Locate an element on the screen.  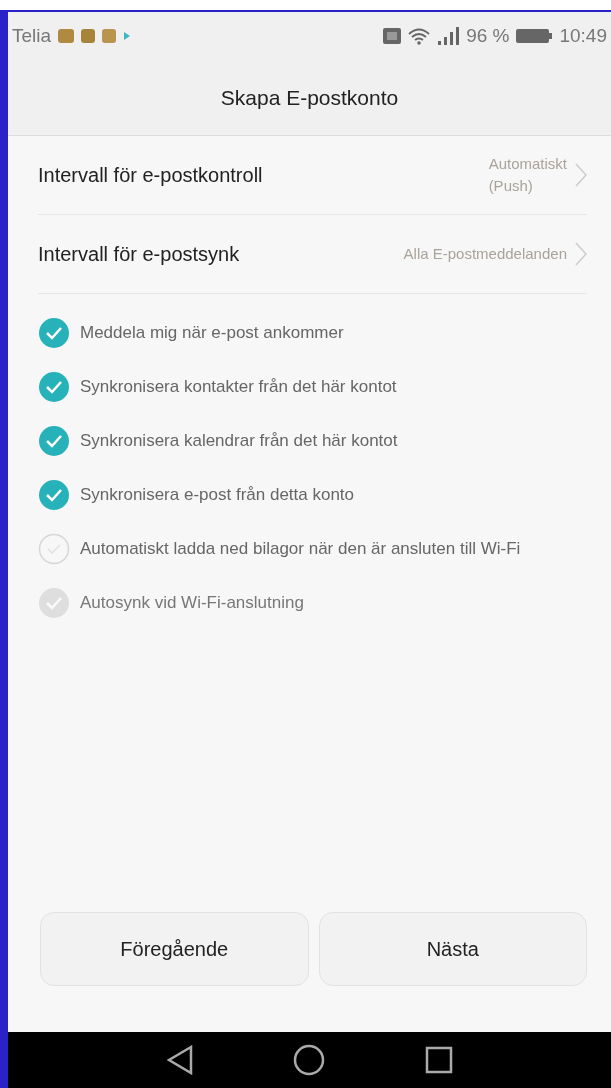
option-label: Autosynk vid Wi-Fi-anslutning is located at coordinates (192, 602).